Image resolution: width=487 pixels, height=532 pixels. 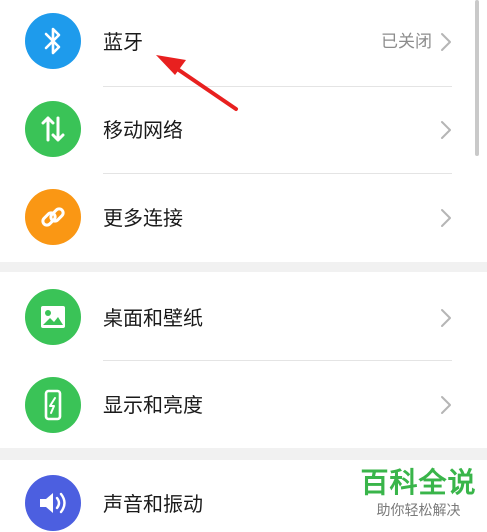 I want to click on watermark-subtitle: 助你轻松解决, so click(x=418, y=511).